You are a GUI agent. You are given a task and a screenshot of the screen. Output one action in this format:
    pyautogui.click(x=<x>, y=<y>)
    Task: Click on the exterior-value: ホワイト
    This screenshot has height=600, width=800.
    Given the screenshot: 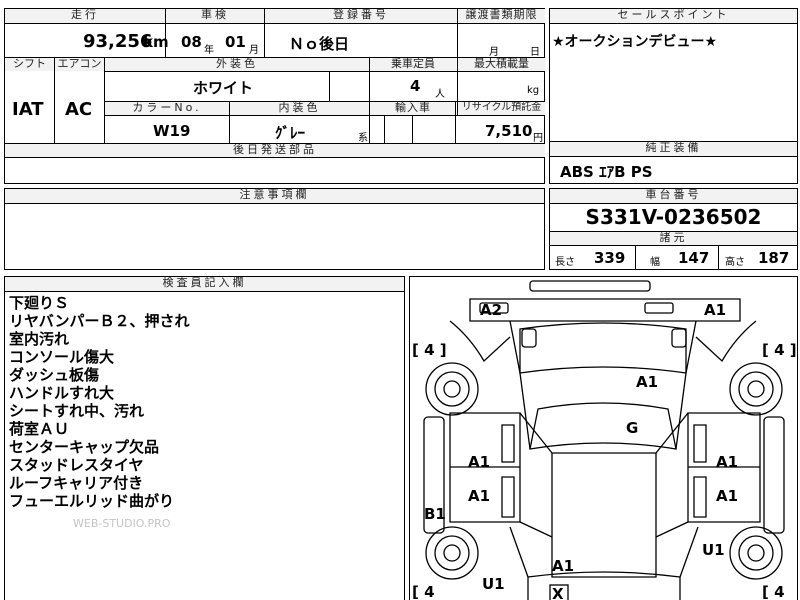 What is the action you would take?
    pyautogui.click(x=223, y=88)
    